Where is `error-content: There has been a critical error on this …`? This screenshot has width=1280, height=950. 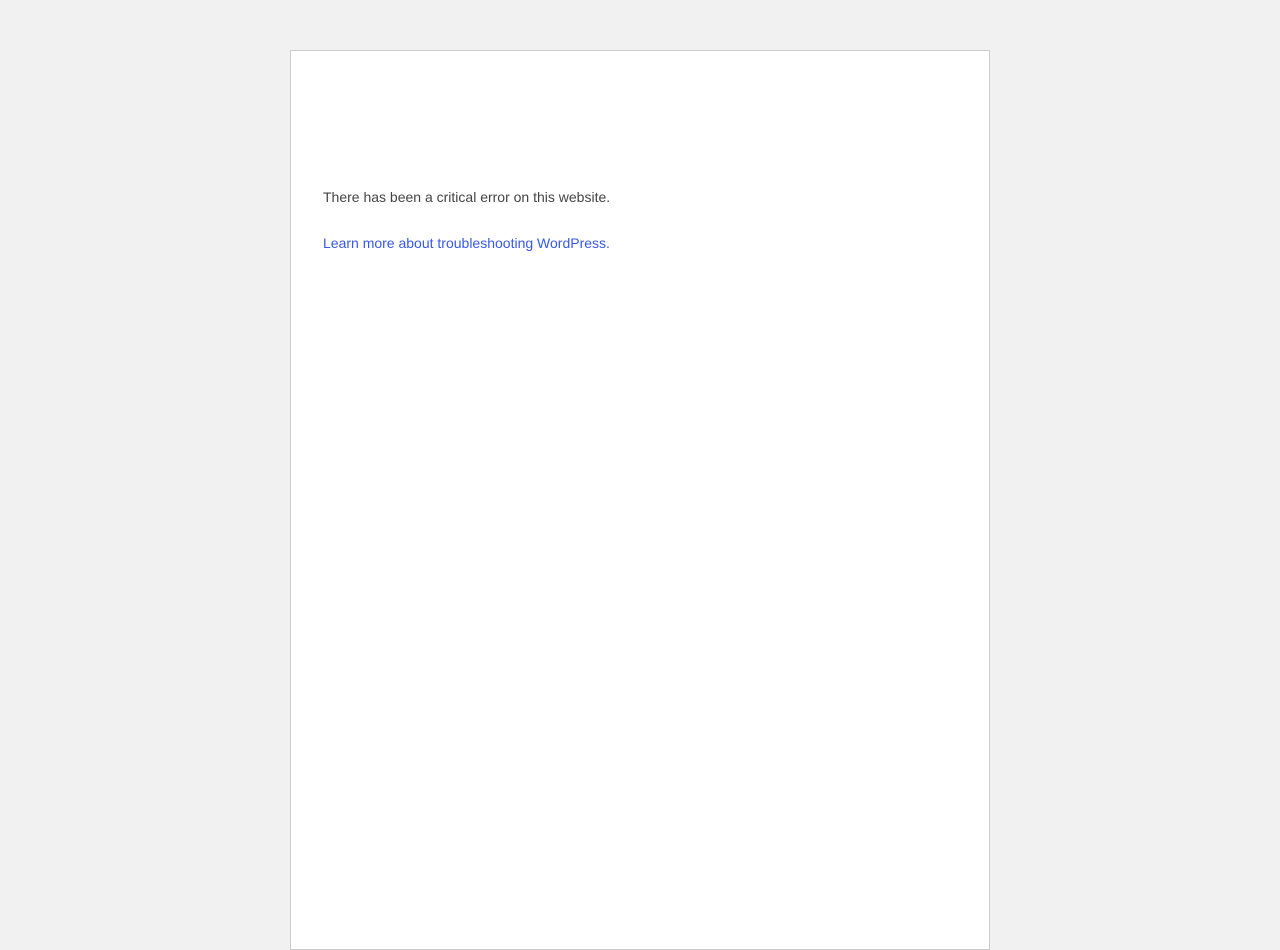 error-content: There has been a critical error on this … is located at coordinates (640, 220).